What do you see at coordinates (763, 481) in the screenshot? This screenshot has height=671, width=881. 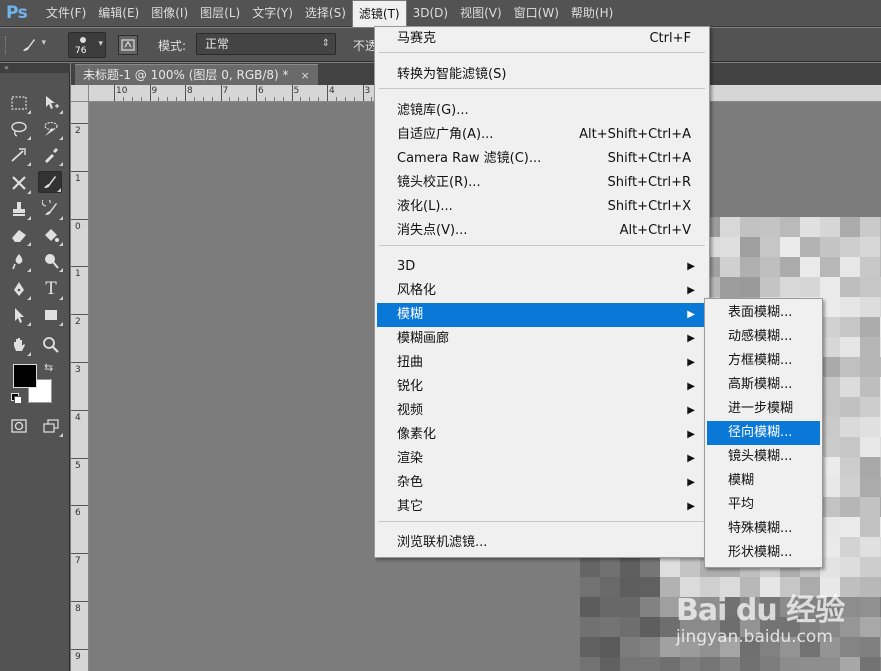 I see `blur-submenu-item: 模糊` at bounding box center [763, 481].